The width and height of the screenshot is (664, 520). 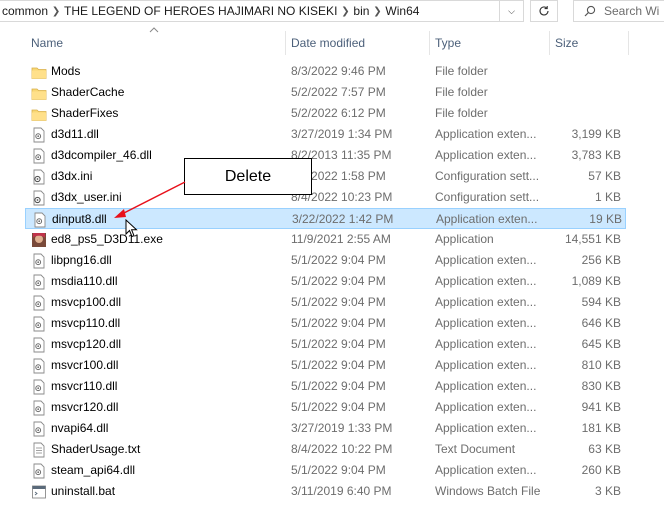 I want to click on search-input: Search Wi, so click(x=618, y=11).